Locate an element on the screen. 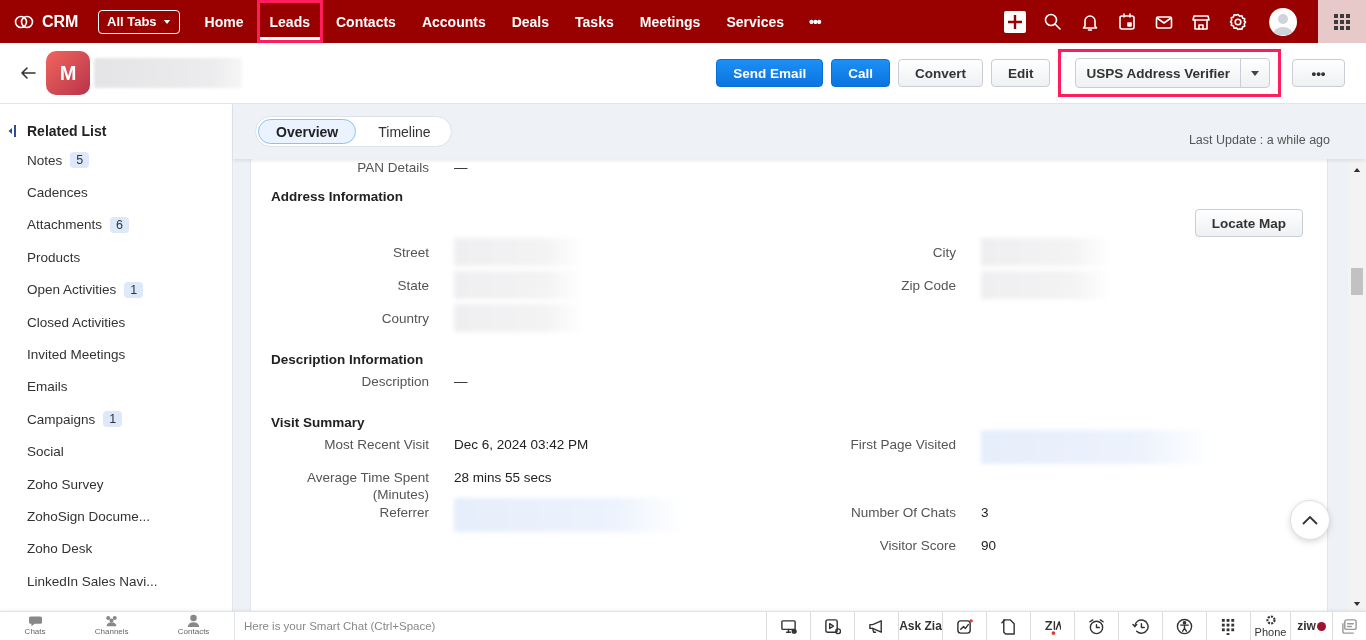 The height and width of the screenshot is (640, 1366). nav-tab: Meetings is located at coordinates (670, 21).